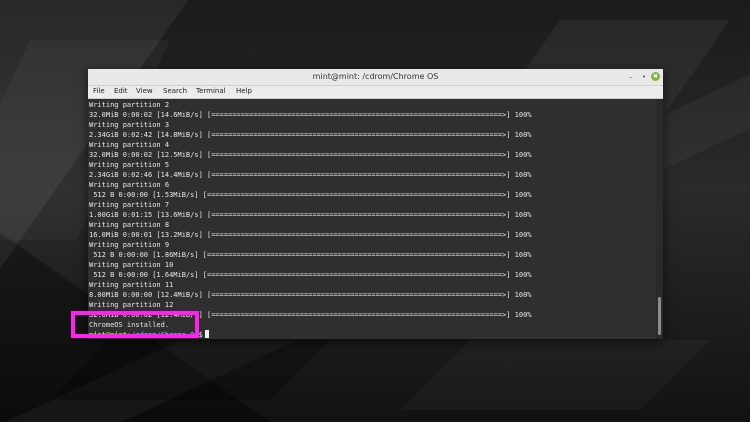  I want to click on menu-bar: File Edit View Search Terminal Help, so click(375, 92).